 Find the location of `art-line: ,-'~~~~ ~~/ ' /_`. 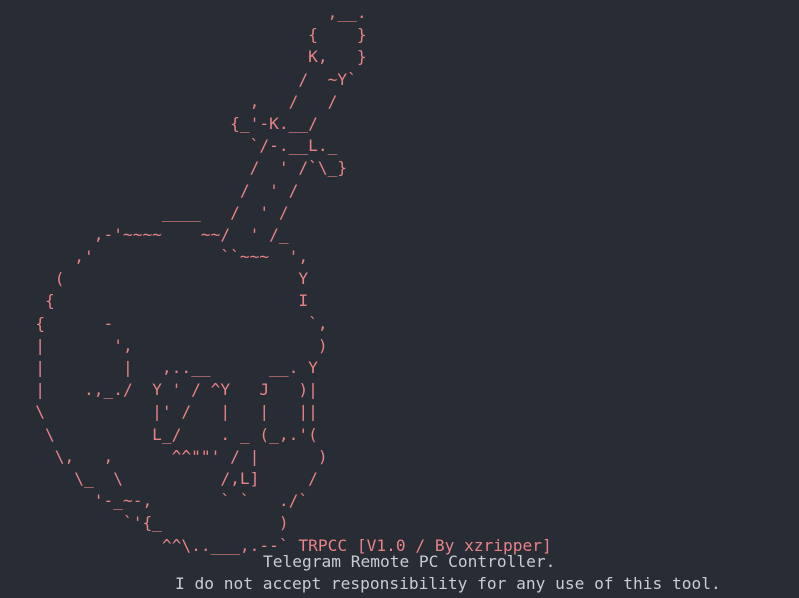

art-line: ,-'~~~~ ~~/ ' /_ is located at coordinates (147, 234).